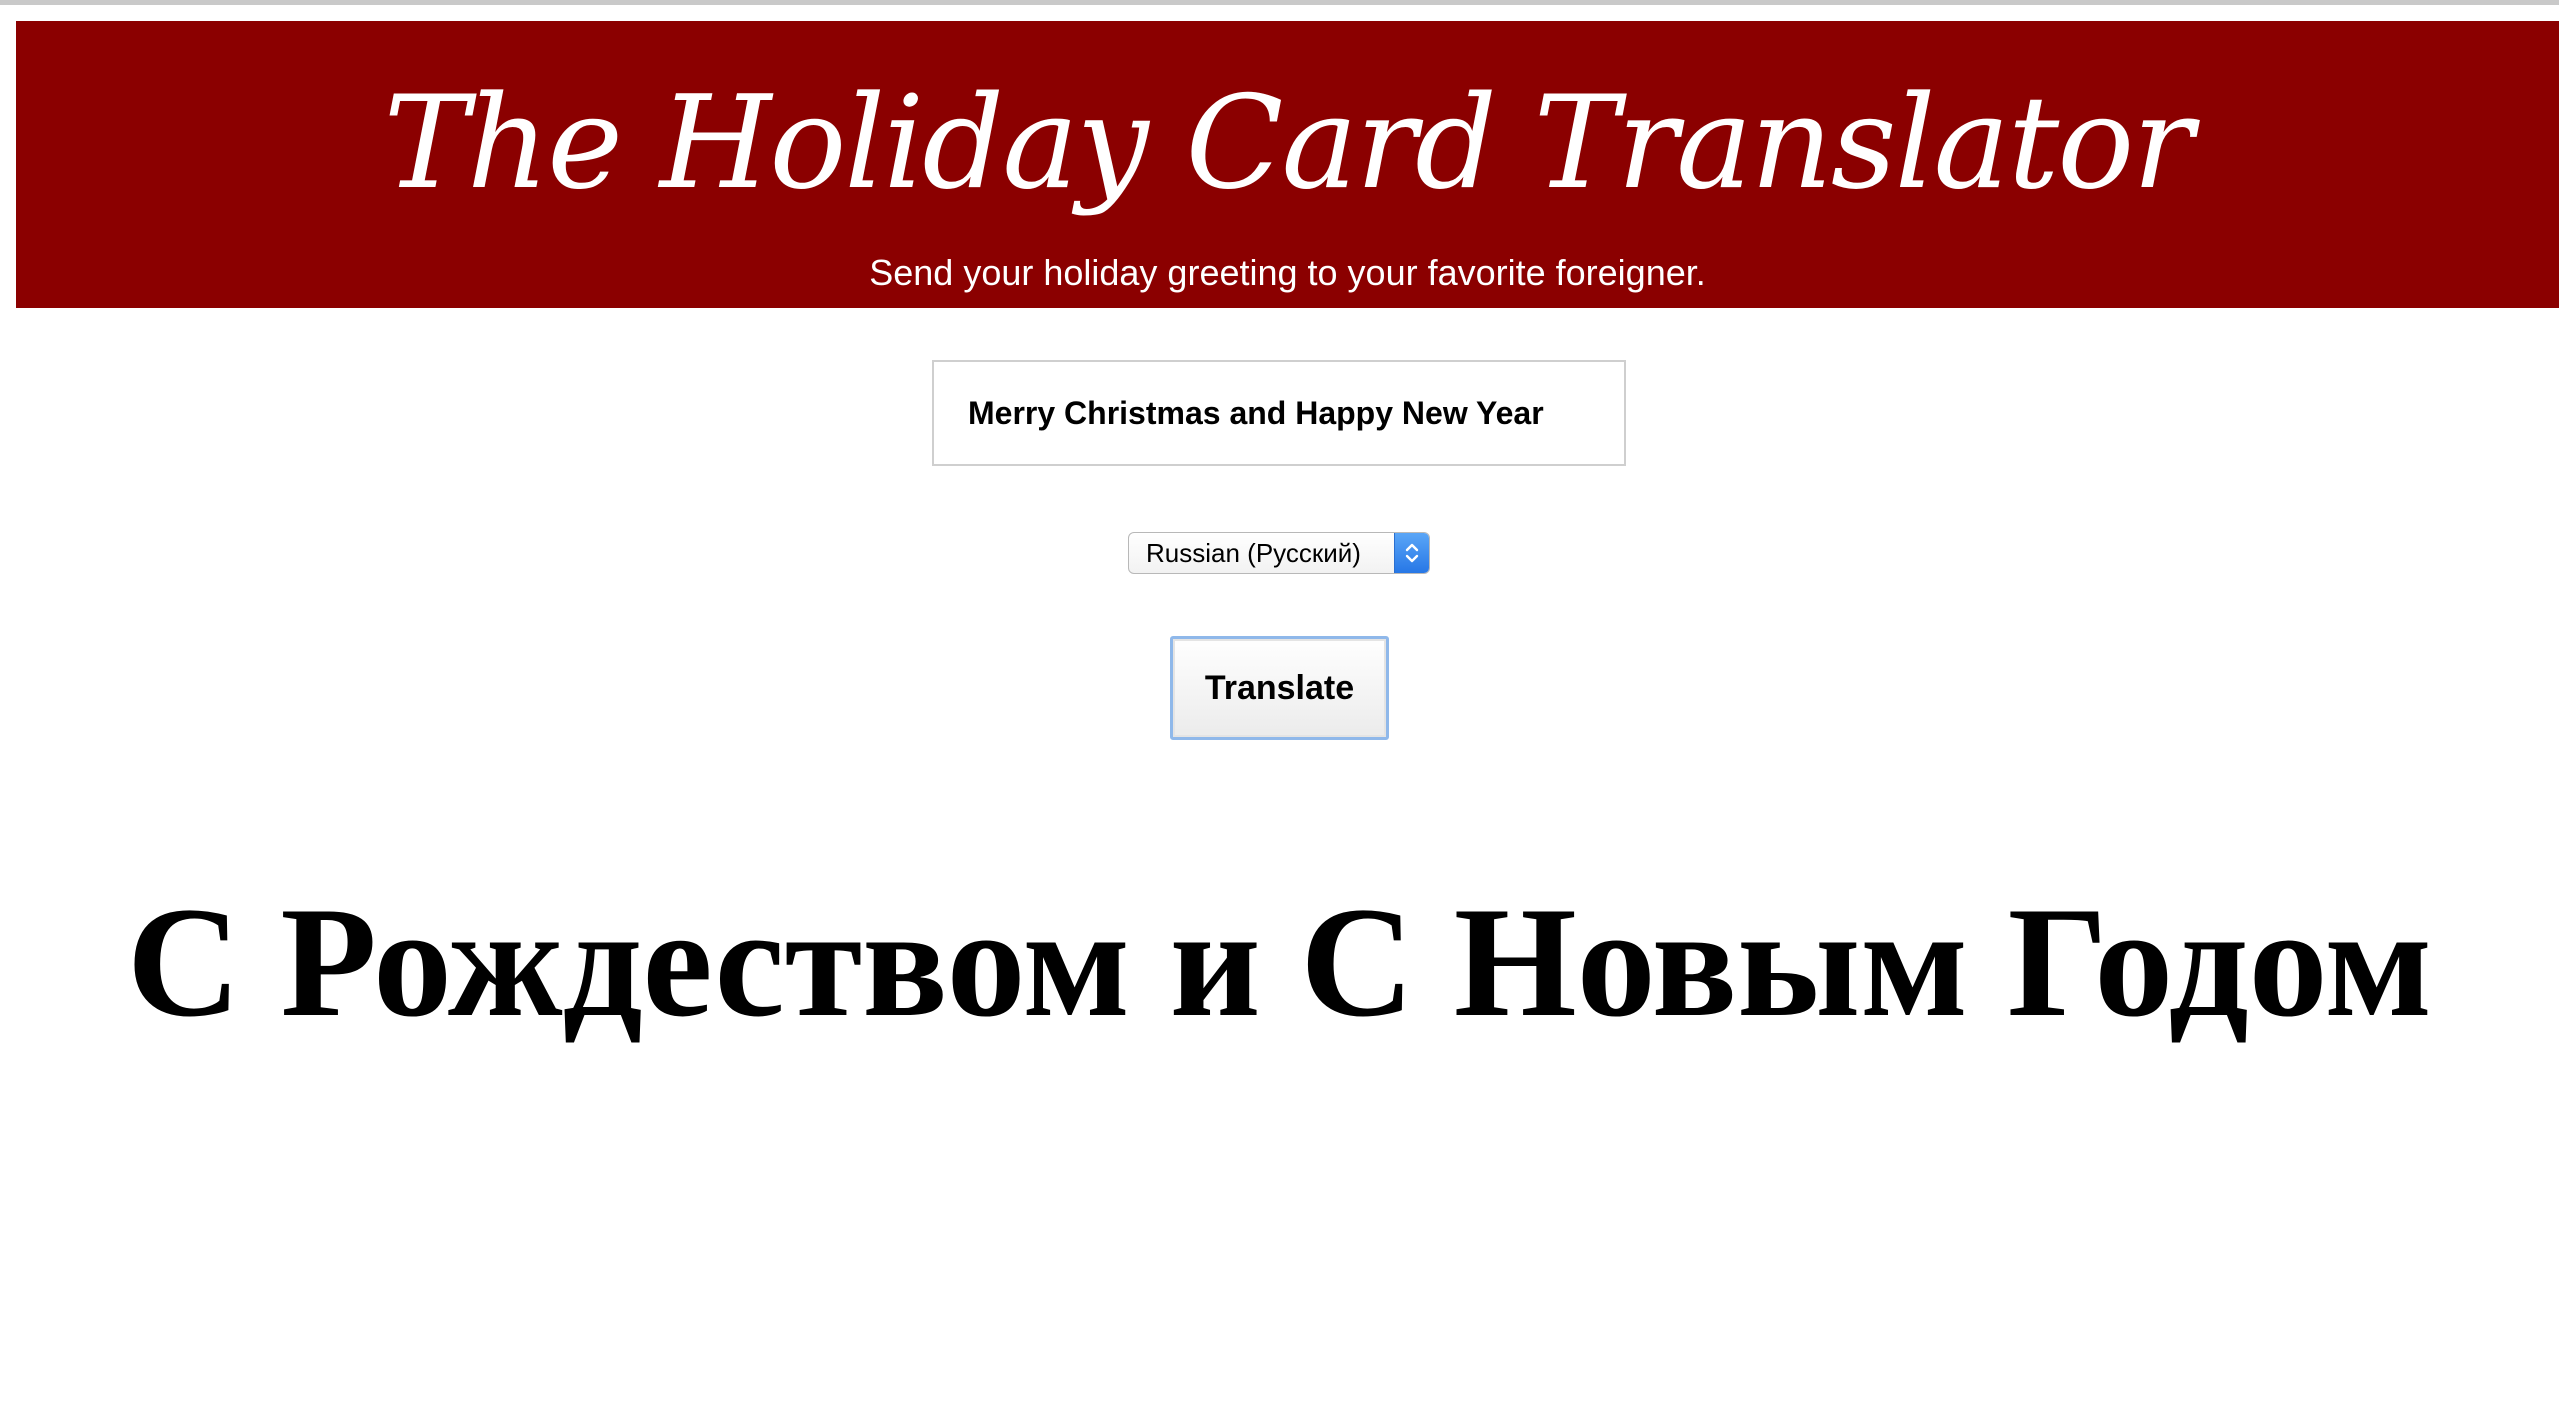 The image size is (2559, 1413). I want to click on chevron-up-down-icon, so click(1411, 553).